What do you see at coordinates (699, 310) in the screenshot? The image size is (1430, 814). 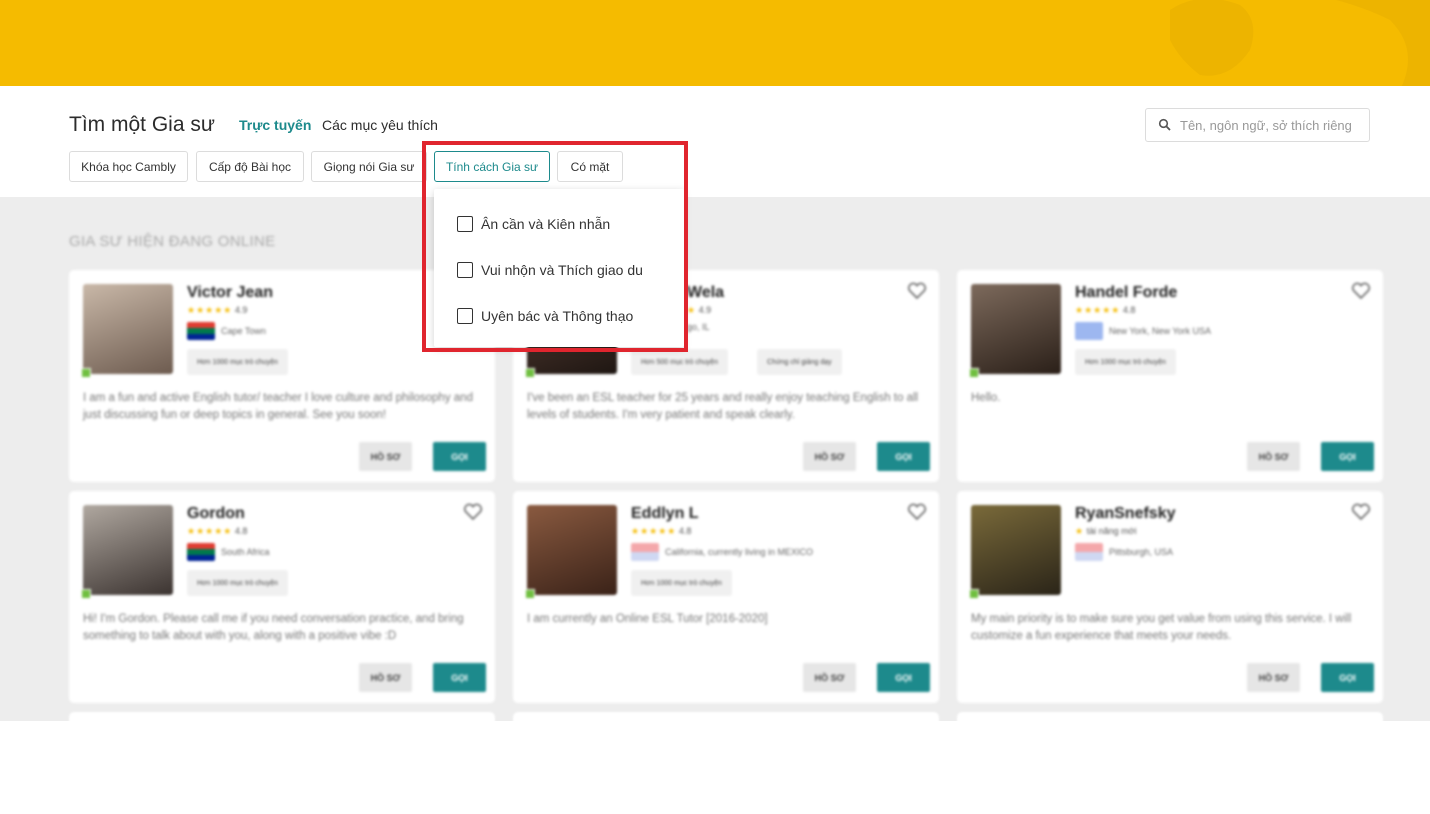 I see `tutor-rating: ★ 4.9` at bounding box center [699, 310].